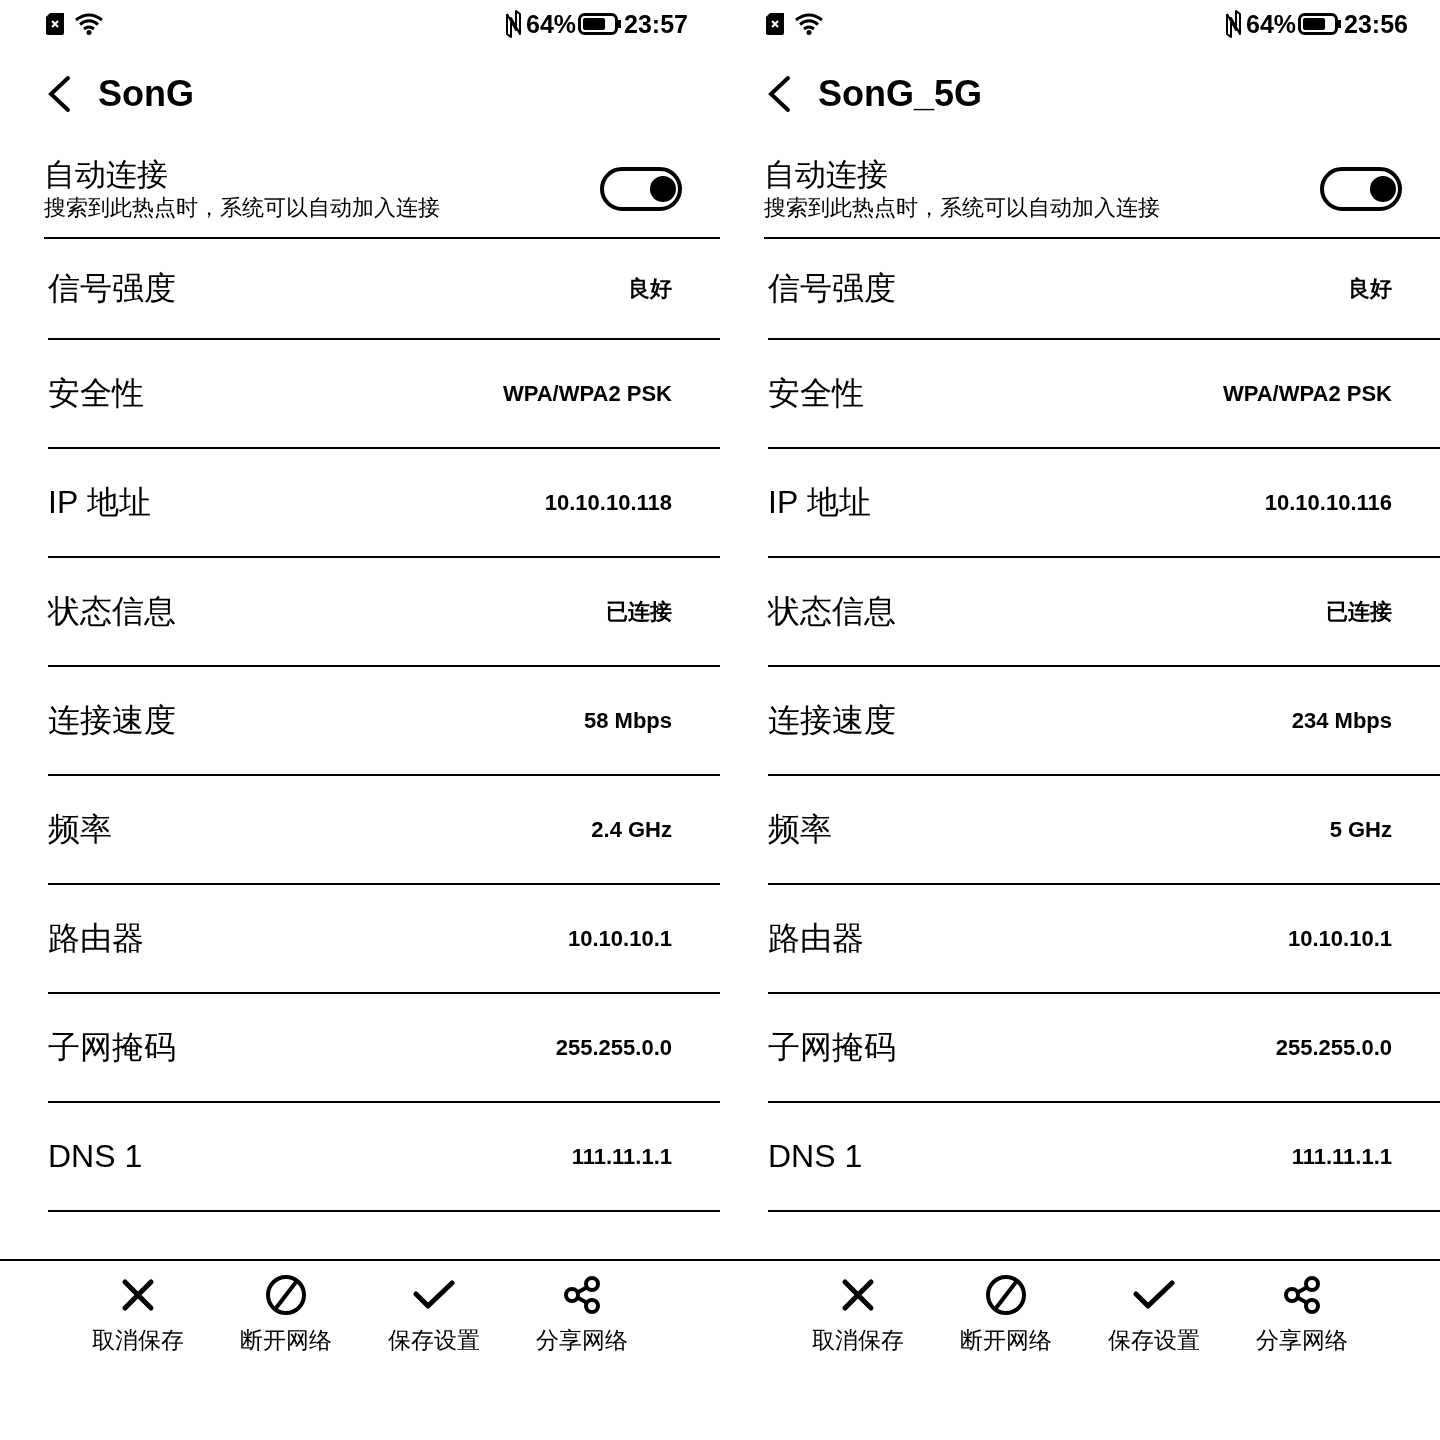  I want to click on page-title: SonG_5G, so click(900, 94).